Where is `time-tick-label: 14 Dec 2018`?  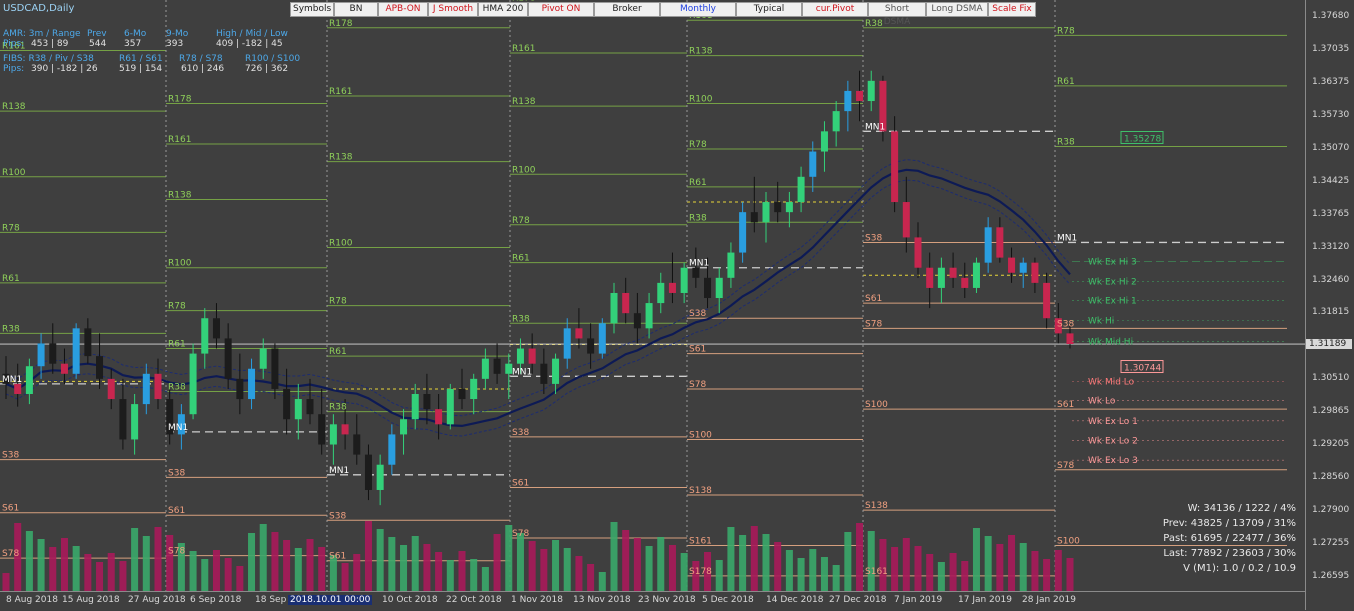 time-tick-label: 14 Dec 2018 is located at coordinates (795, 600).